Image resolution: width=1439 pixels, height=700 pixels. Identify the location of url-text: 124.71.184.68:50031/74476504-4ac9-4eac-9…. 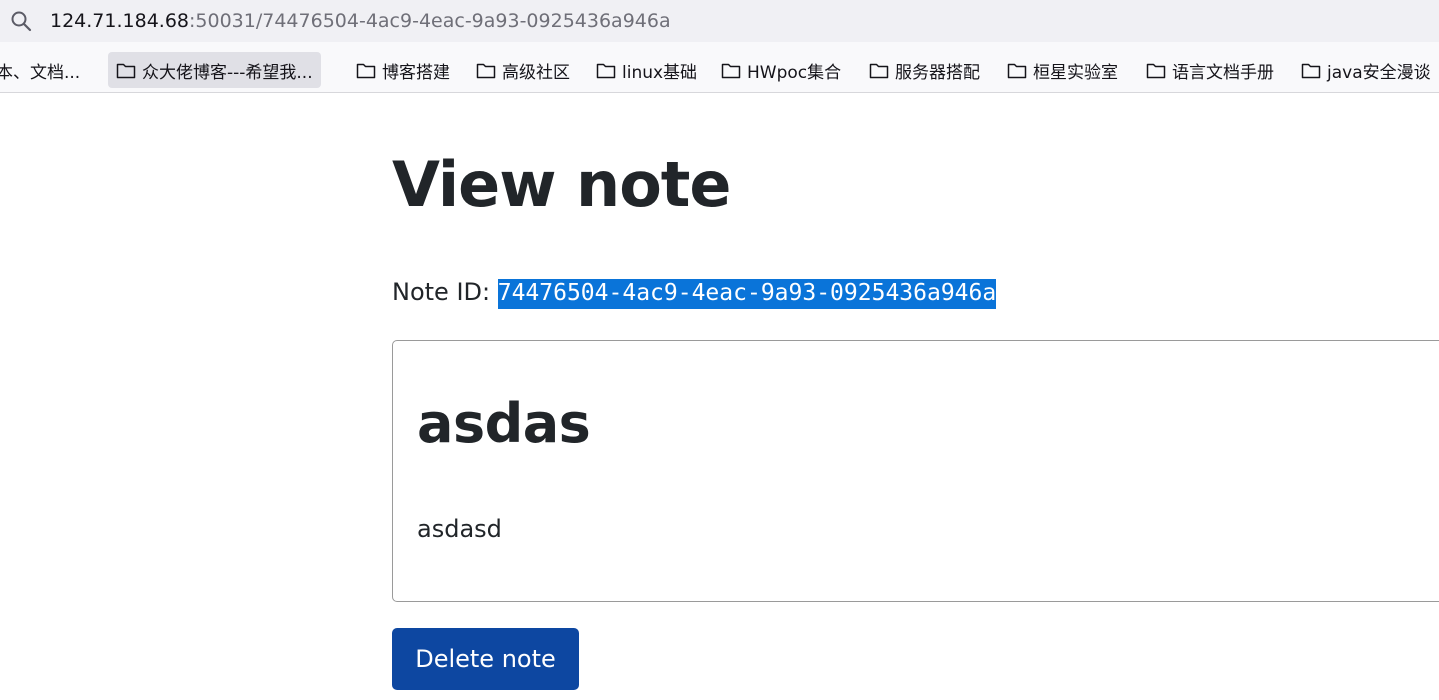
(360, 21).